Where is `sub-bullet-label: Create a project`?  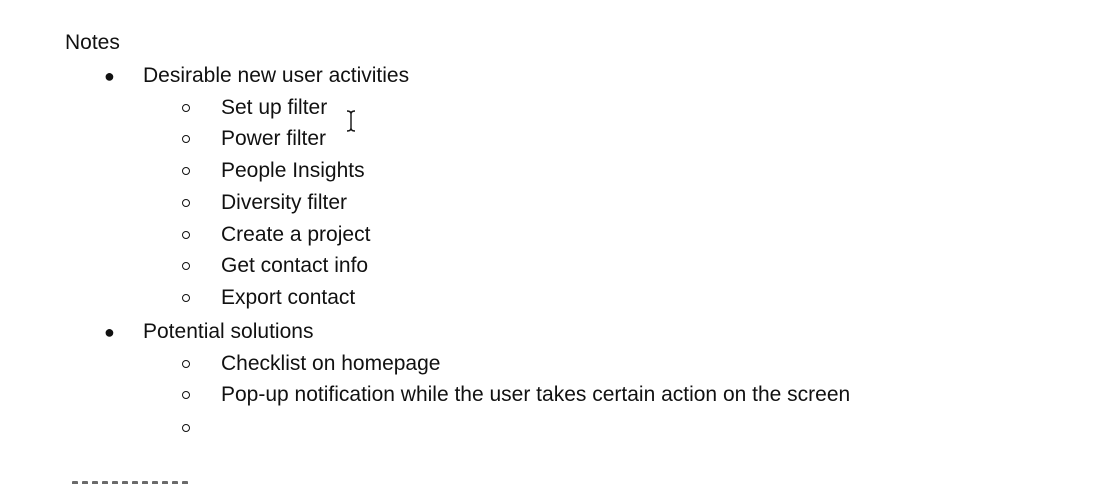 sub-bullet-label: Create a project is located at coordinates (296, 234).